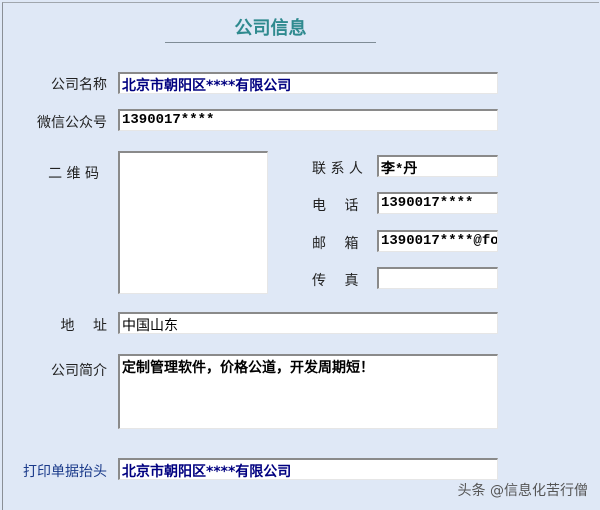 The image size is (600, 510). What do you see at coordinates (193, 222) in the screenshot?
I see `qrcode-image-box` at bounding box center [193, 222].